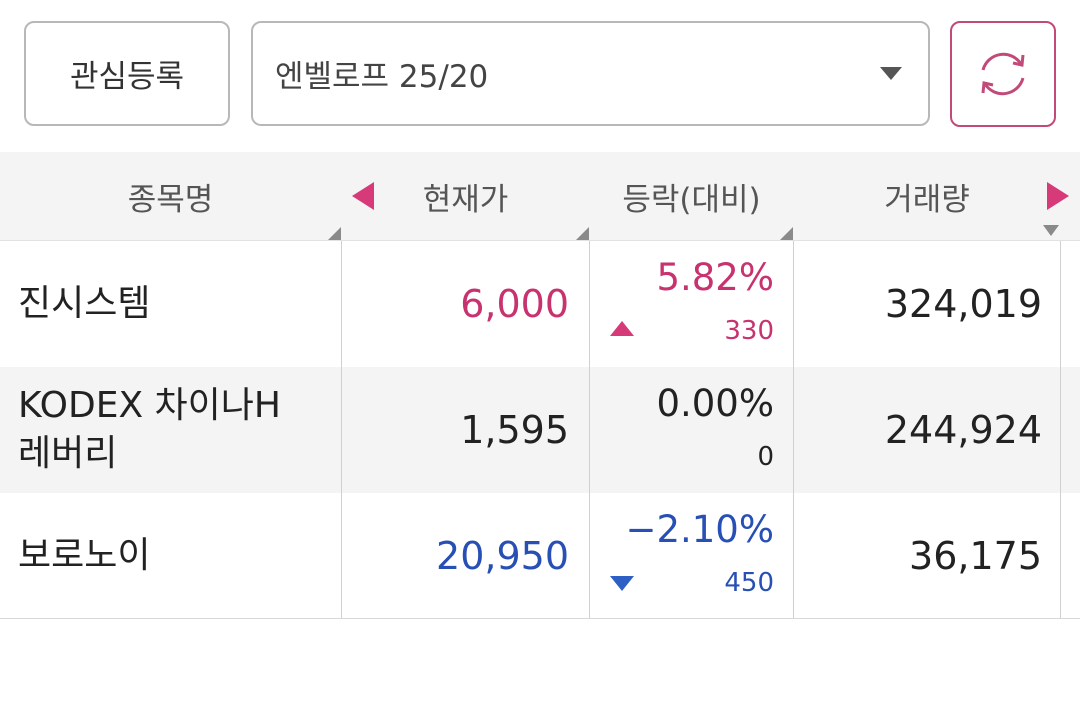 This screenshot has height=724, width=1080. What do you see at coordinates (622, 328) in the screenshot?
I see `up-triangle-icon` at bounding box center [622, 328].